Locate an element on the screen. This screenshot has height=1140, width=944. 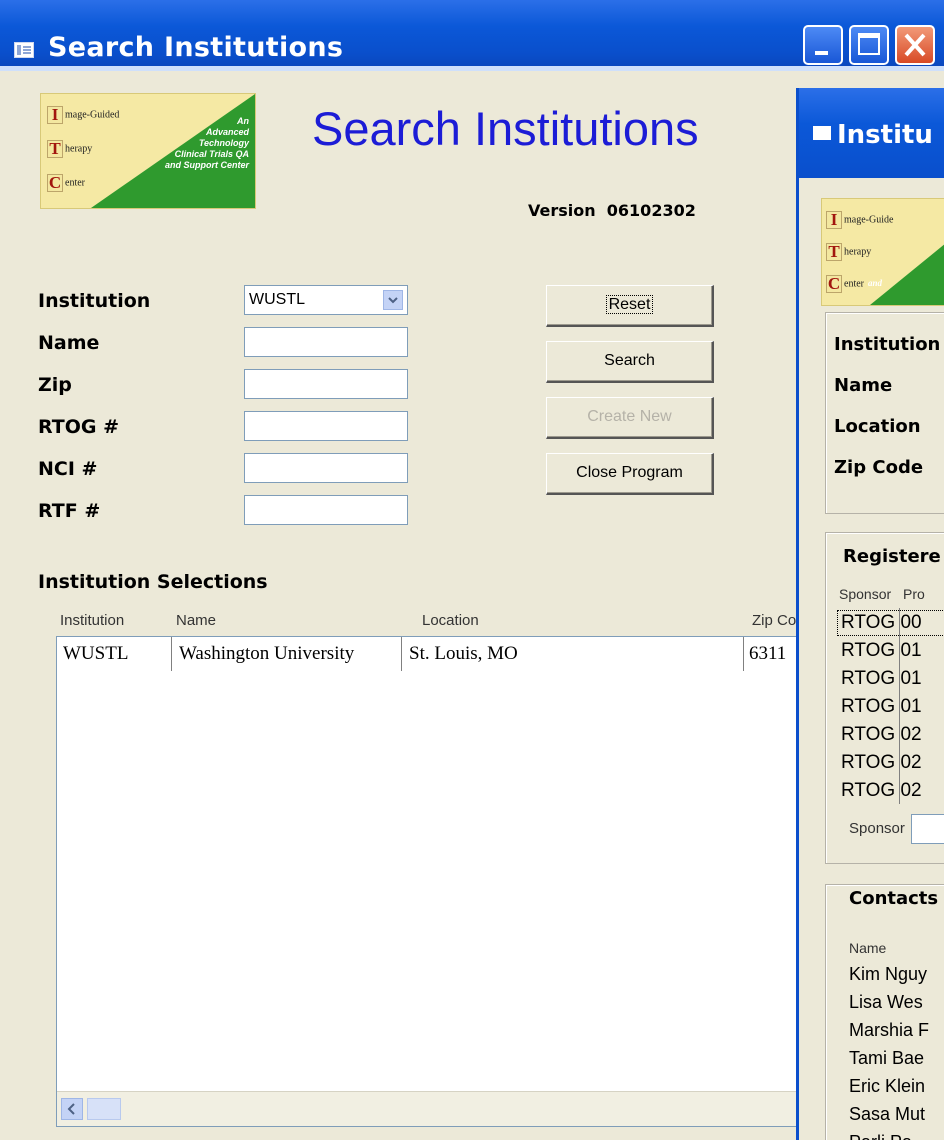
rtog-input is located at coordinates (326, 426).